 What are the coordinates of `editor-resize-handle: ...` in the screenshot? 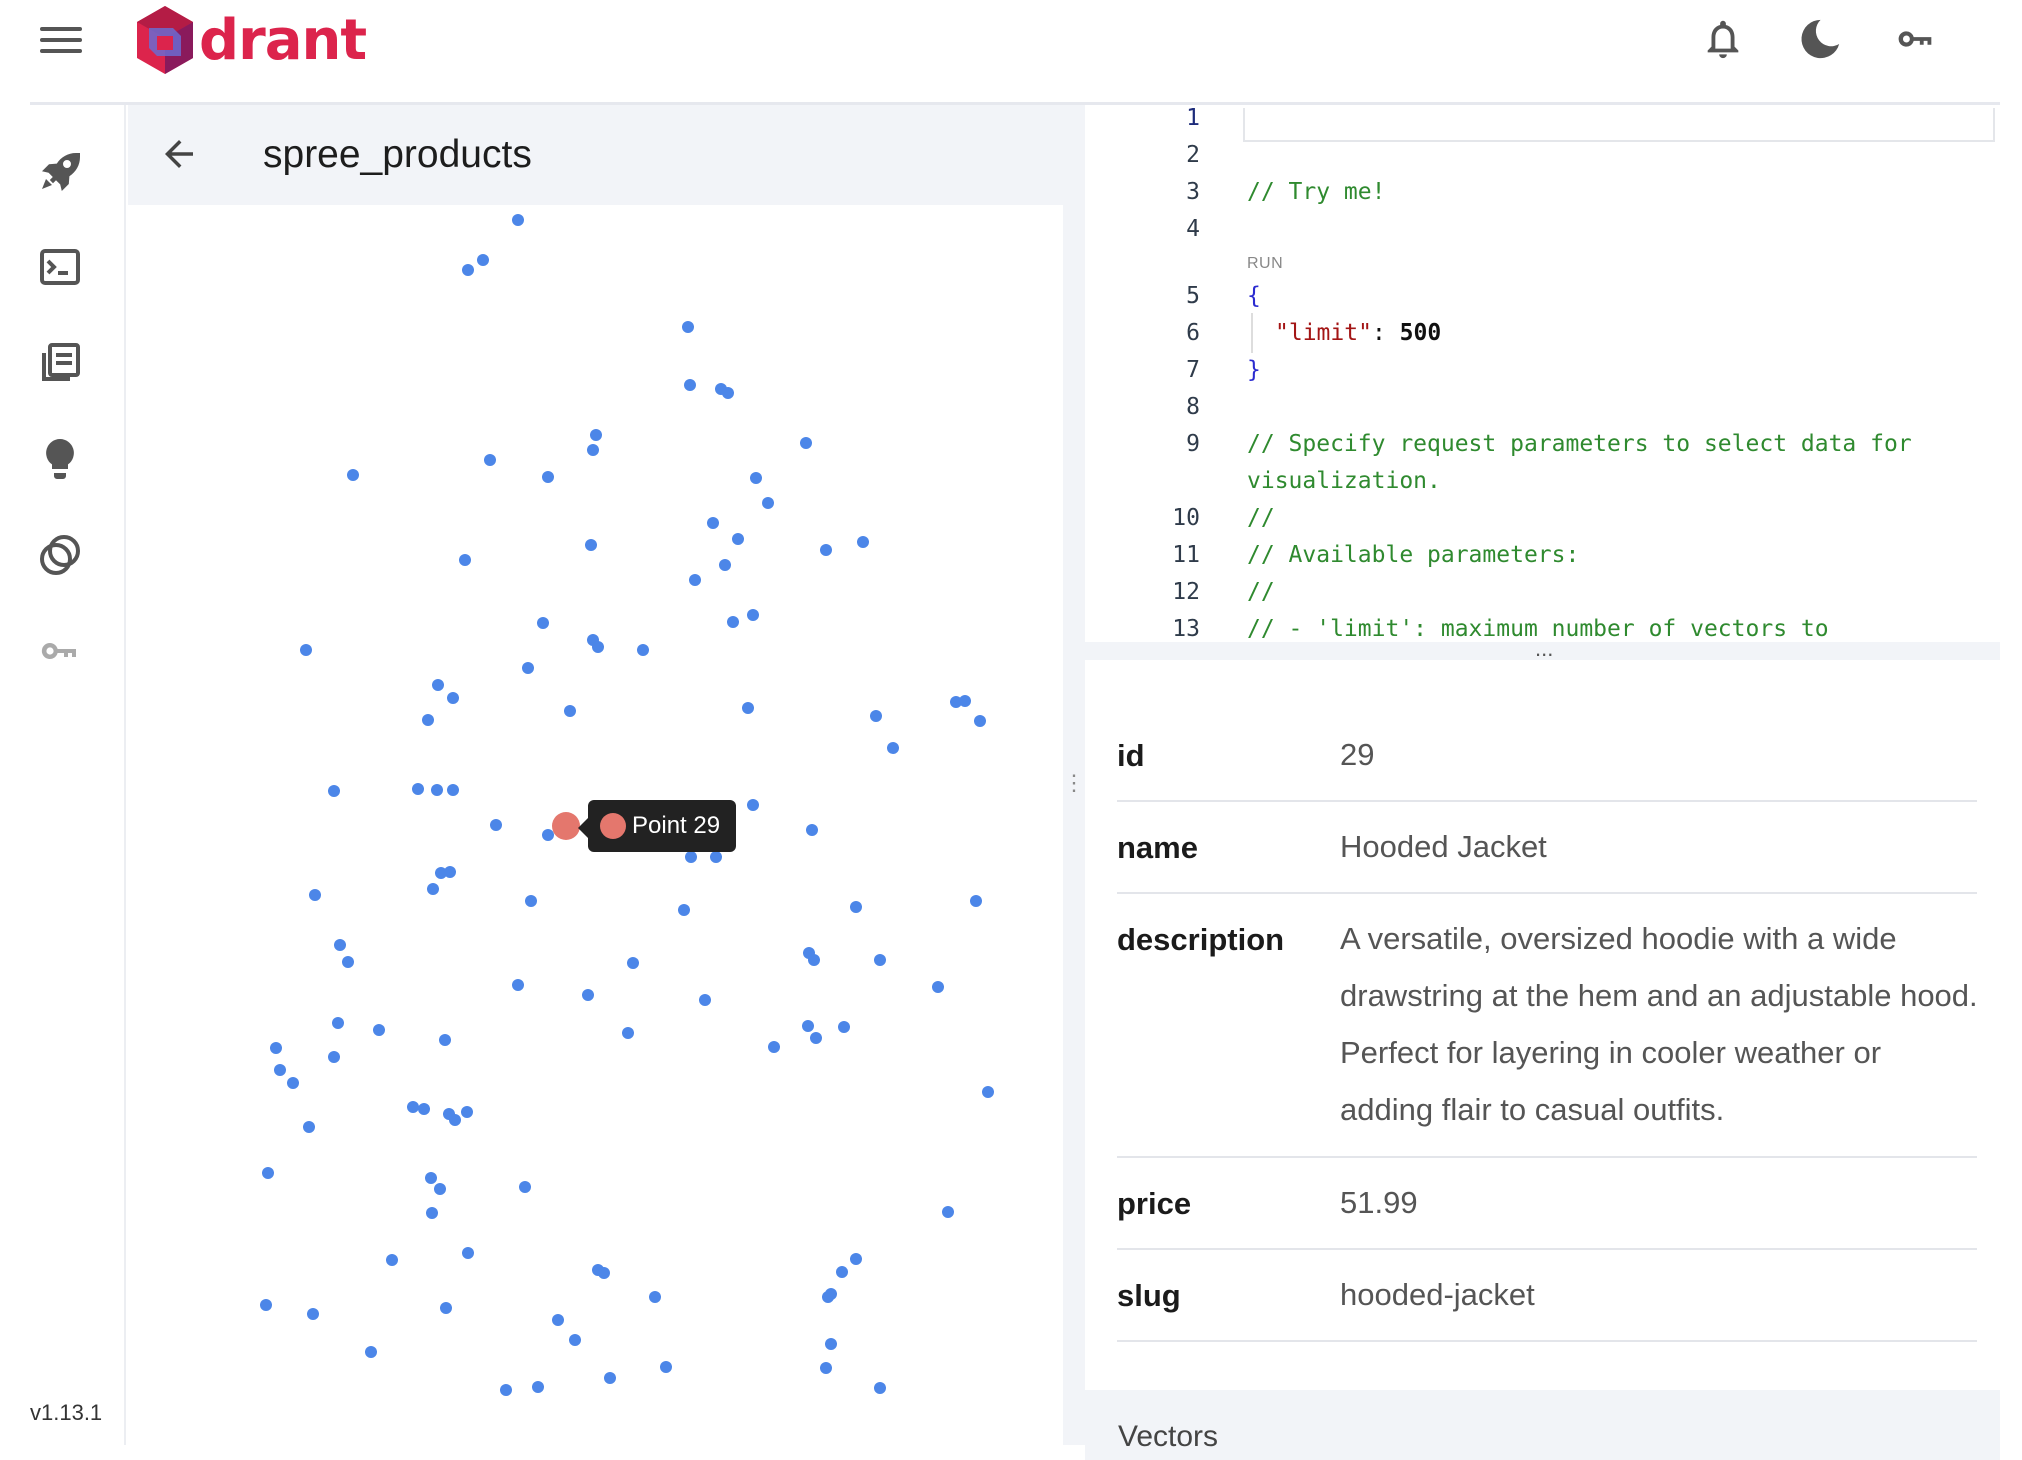 It's located at (1544, 649).